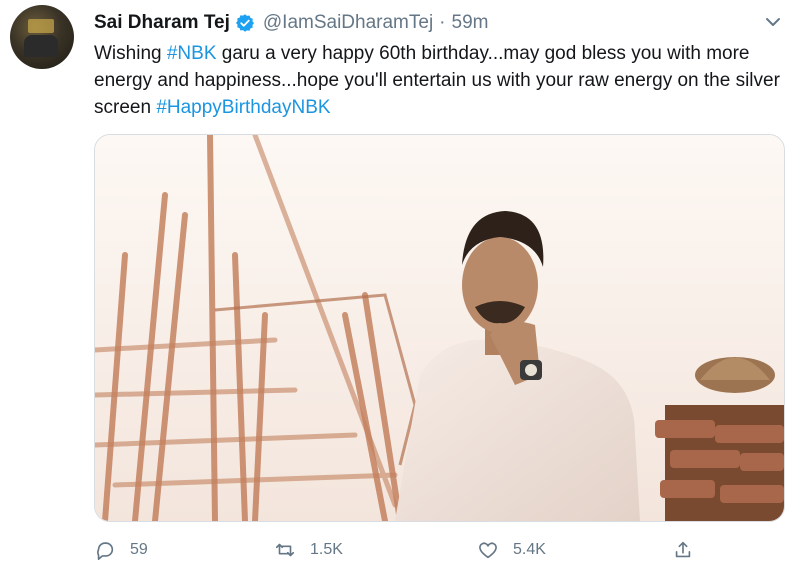 Image resolution: width=800 pixels, height=568 pixels. What do you see at coordinates (773, 22) in the screenshot?
I see `chevron-down-icon` at bounding box center [773, 22].